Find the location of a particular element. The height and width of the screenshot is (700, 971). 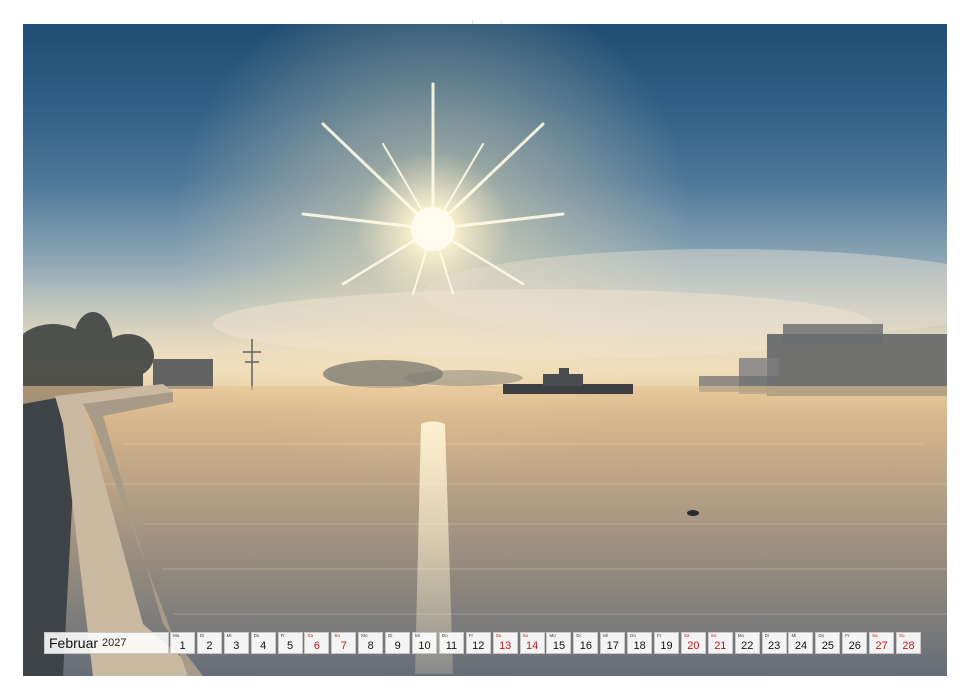

day-number: 1 is located at coordinates (182, 646).